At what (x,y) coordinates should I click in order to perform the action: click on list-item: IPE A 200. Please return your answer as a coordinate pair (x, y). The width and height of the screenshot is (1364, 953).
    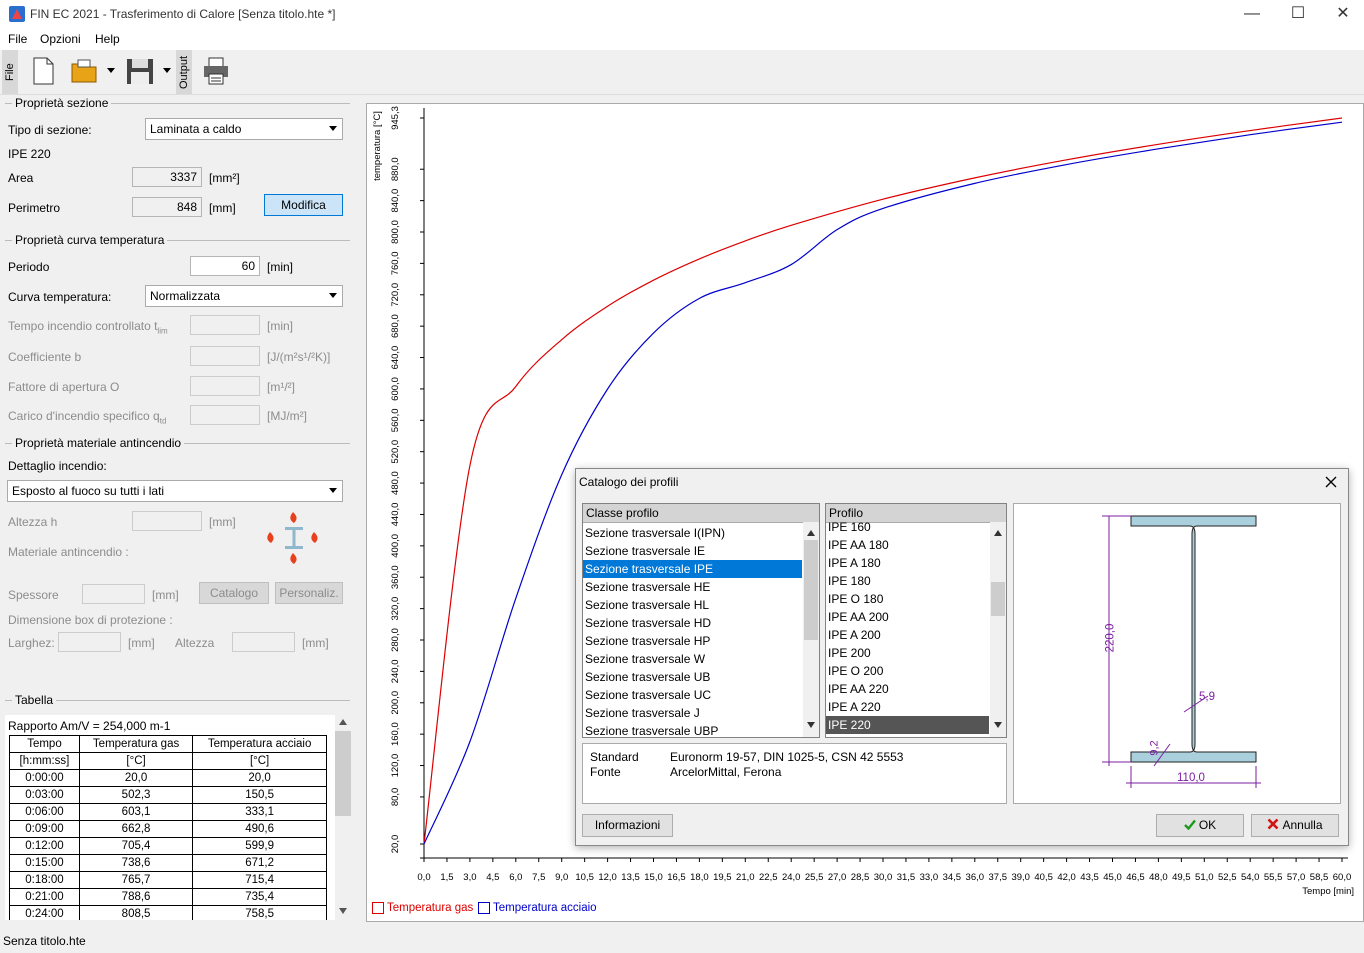
    Looking at the image, I should click on (907, 635).